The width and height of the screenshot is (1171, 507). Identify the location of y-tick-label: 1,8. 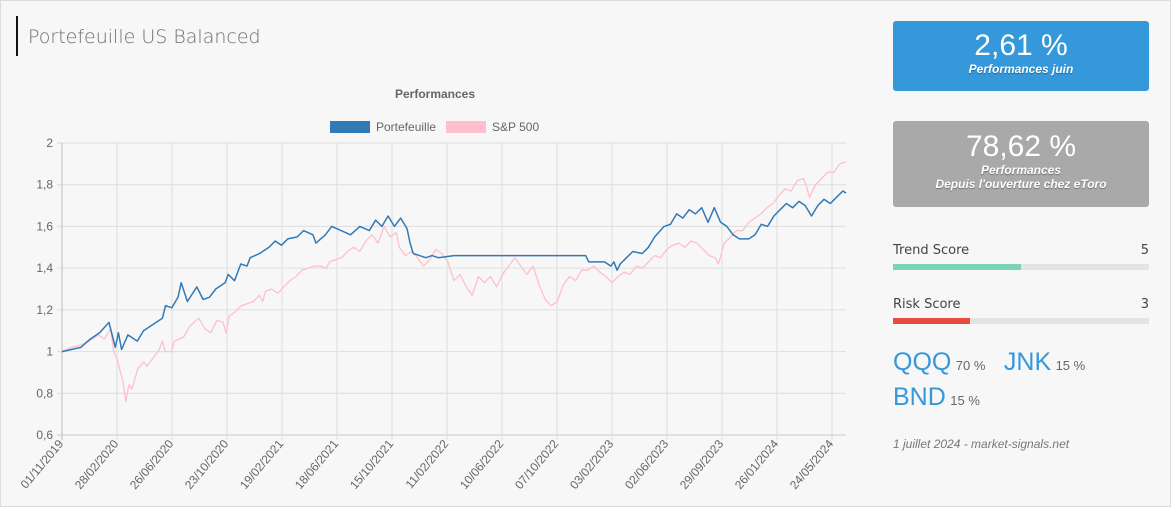
(44, 185).